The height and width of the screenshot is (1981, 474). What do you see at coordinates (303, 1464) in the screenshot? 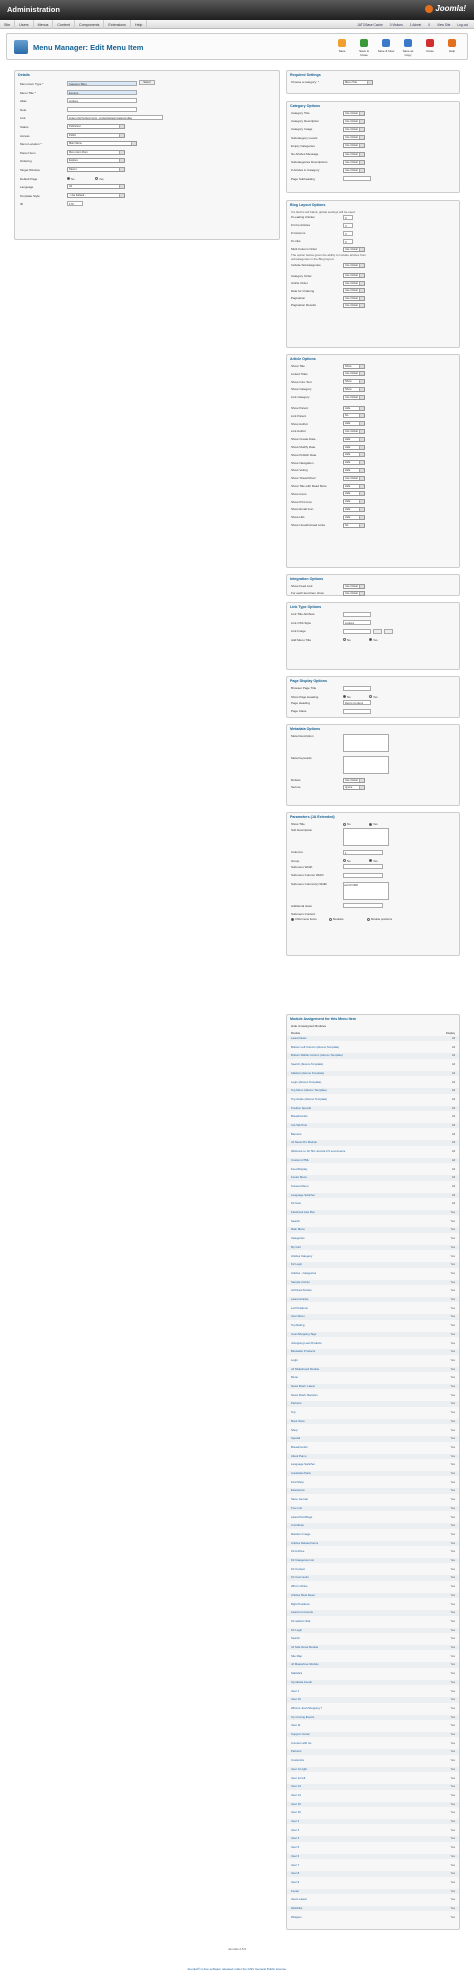
I see `module-link: Language Switcher` at bounding box center [303, 1464].